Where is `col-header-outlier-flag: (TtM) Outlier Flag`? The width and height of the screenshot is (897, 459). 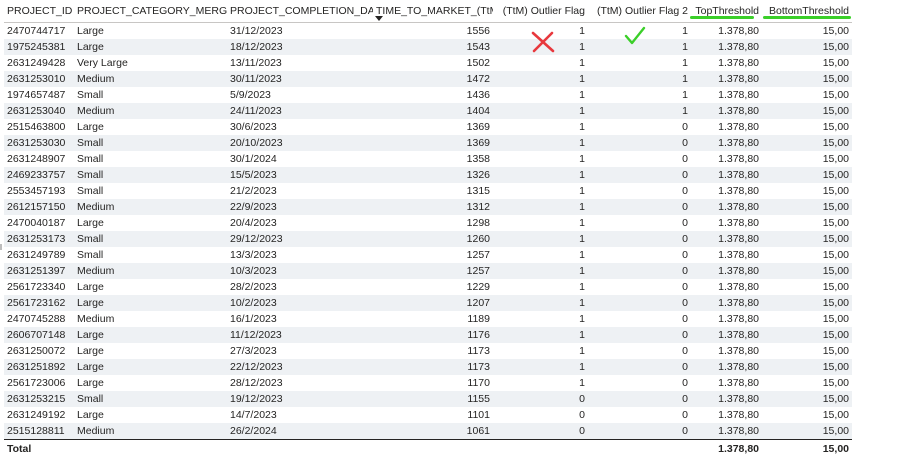 col-header-outlier-flag: (TtM) Outlier Flag is located at coordinates (540, 11).